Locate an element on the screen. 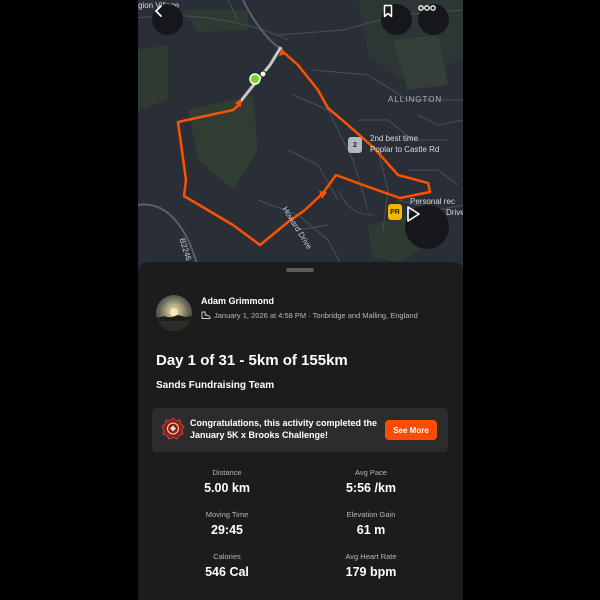 The image size is (600, 600). sheet-drag-handle is located at coordinates (300, 270).